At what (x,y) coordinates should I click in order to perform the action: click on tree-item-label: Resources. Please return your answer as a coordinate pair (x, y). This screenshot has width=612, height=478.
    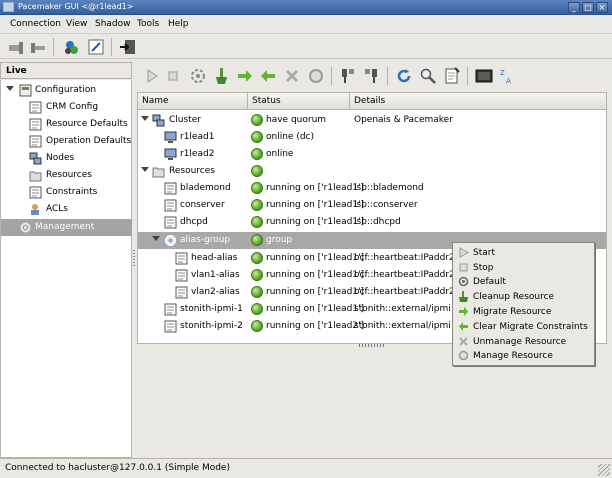
    Looking at the image, I should click on (69, 175).